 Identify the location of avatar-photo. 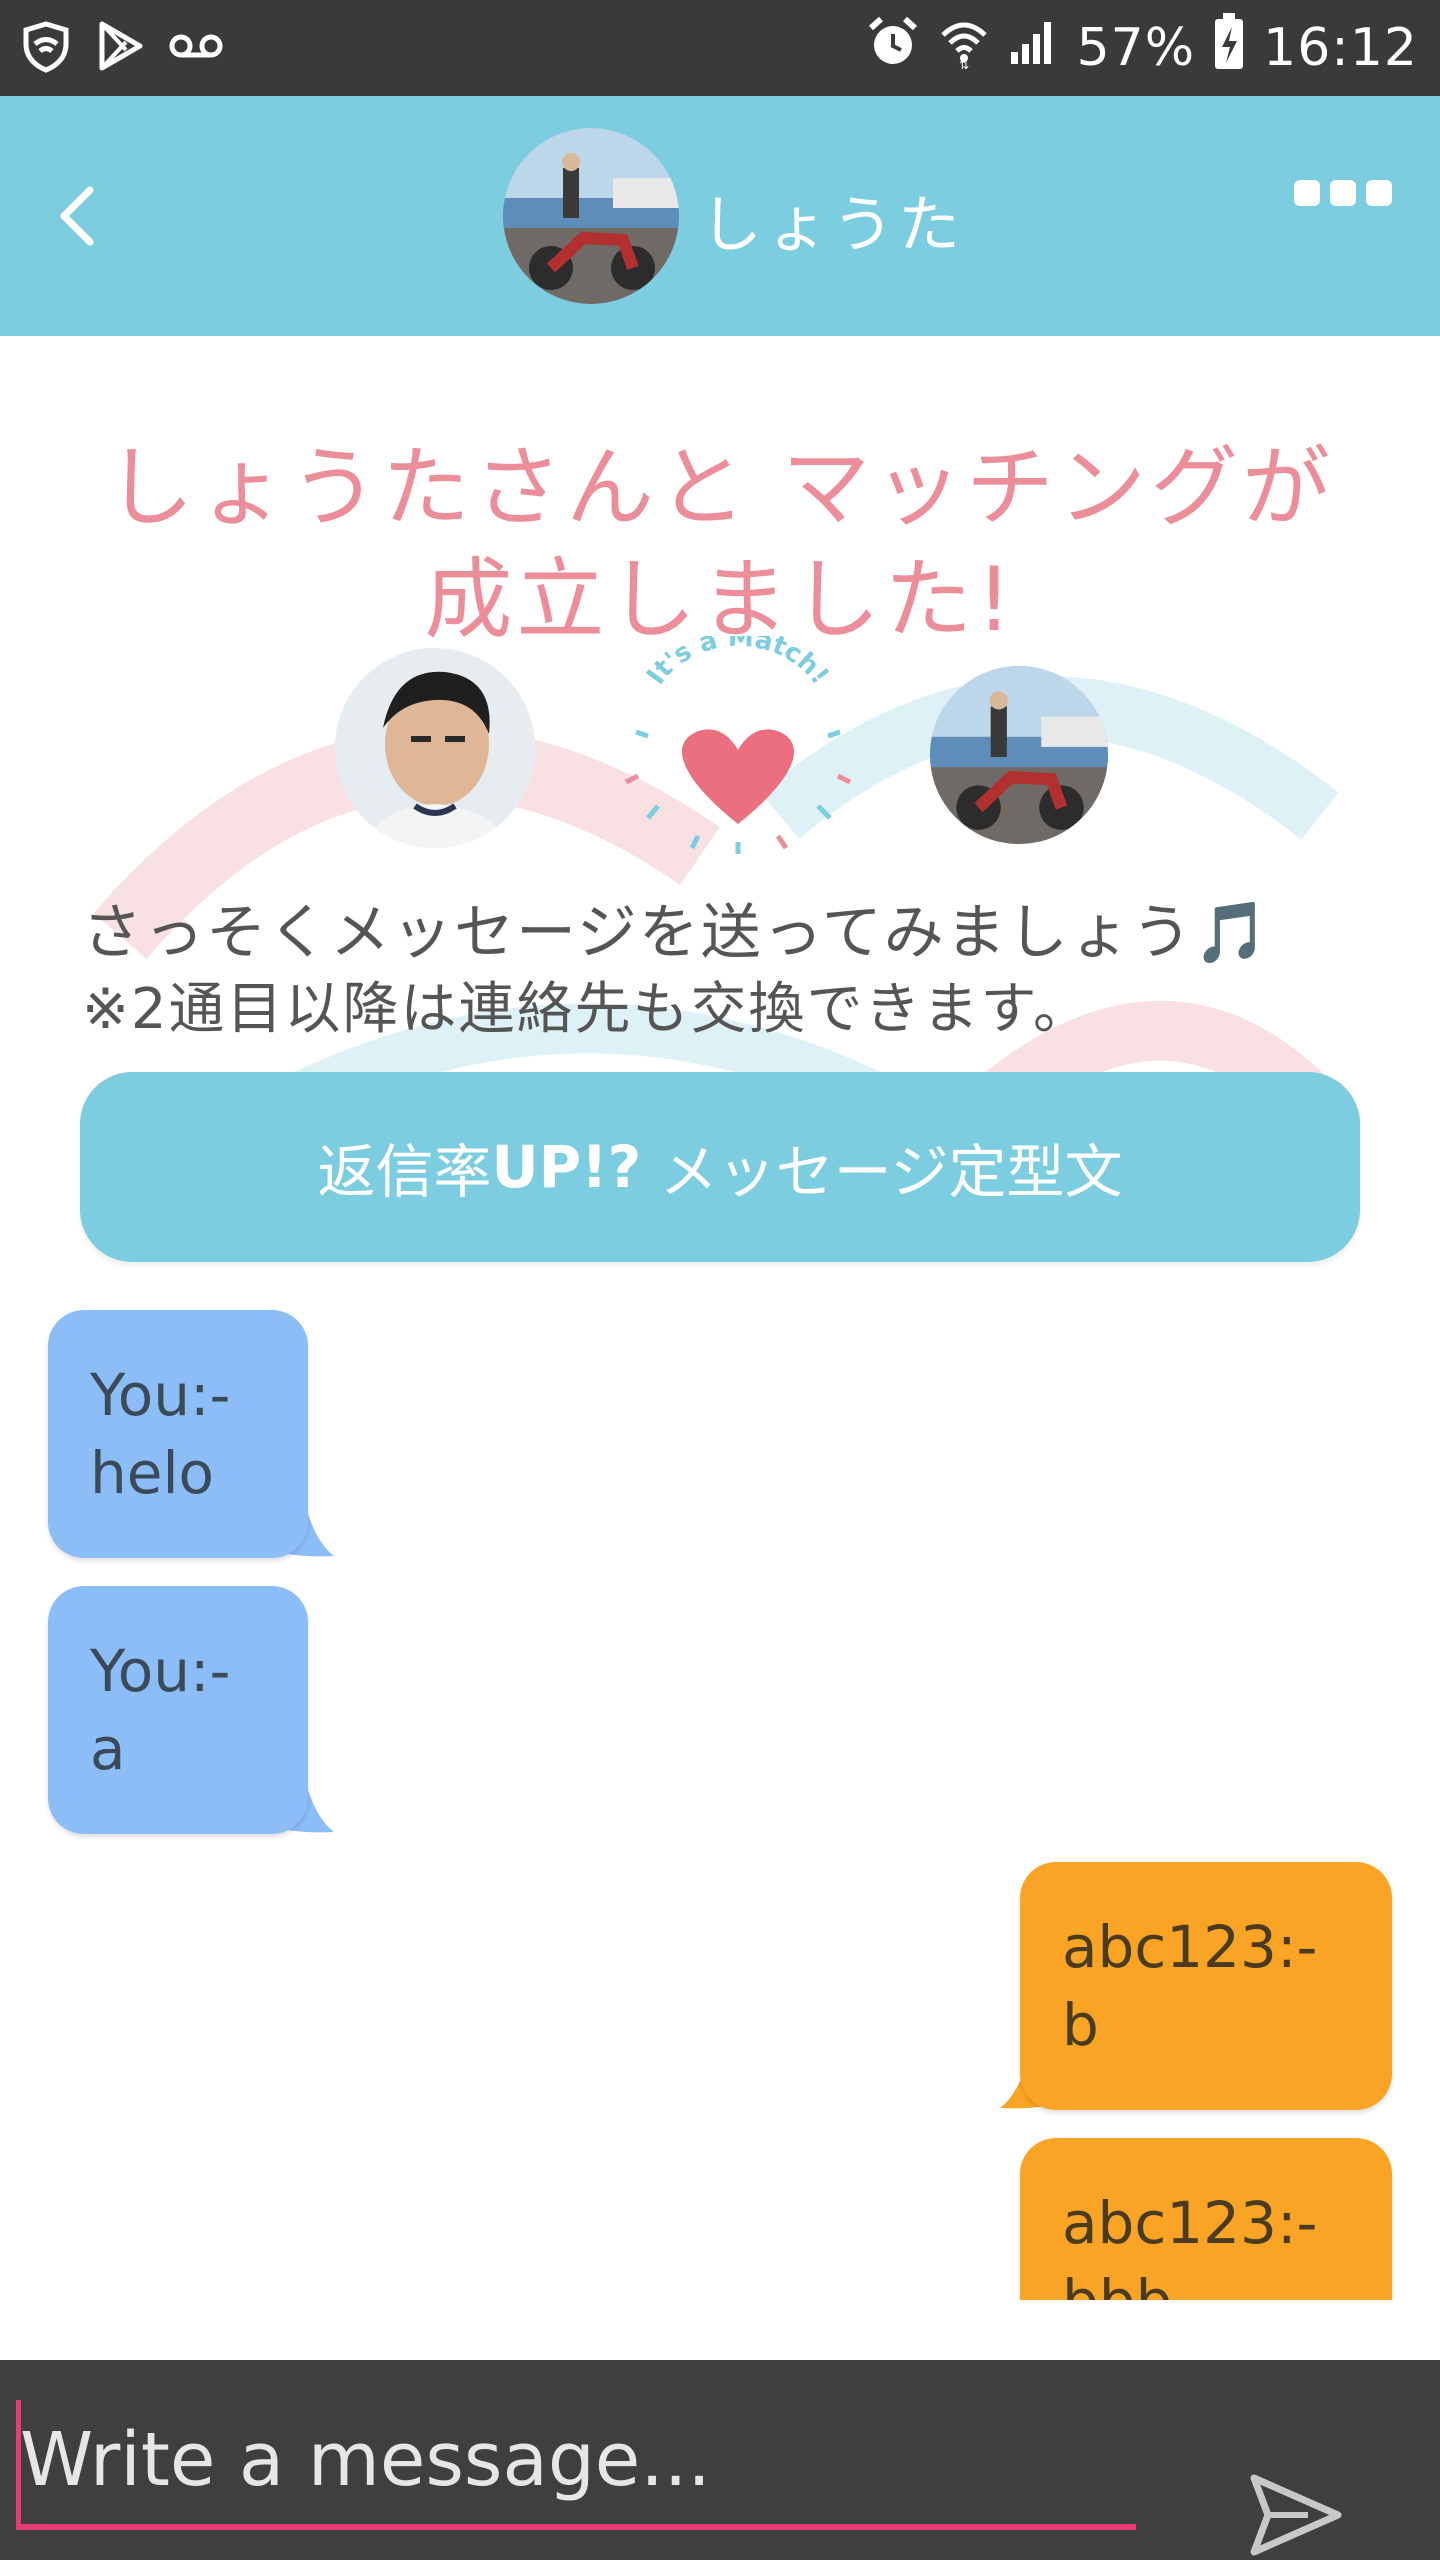
(591, 216).